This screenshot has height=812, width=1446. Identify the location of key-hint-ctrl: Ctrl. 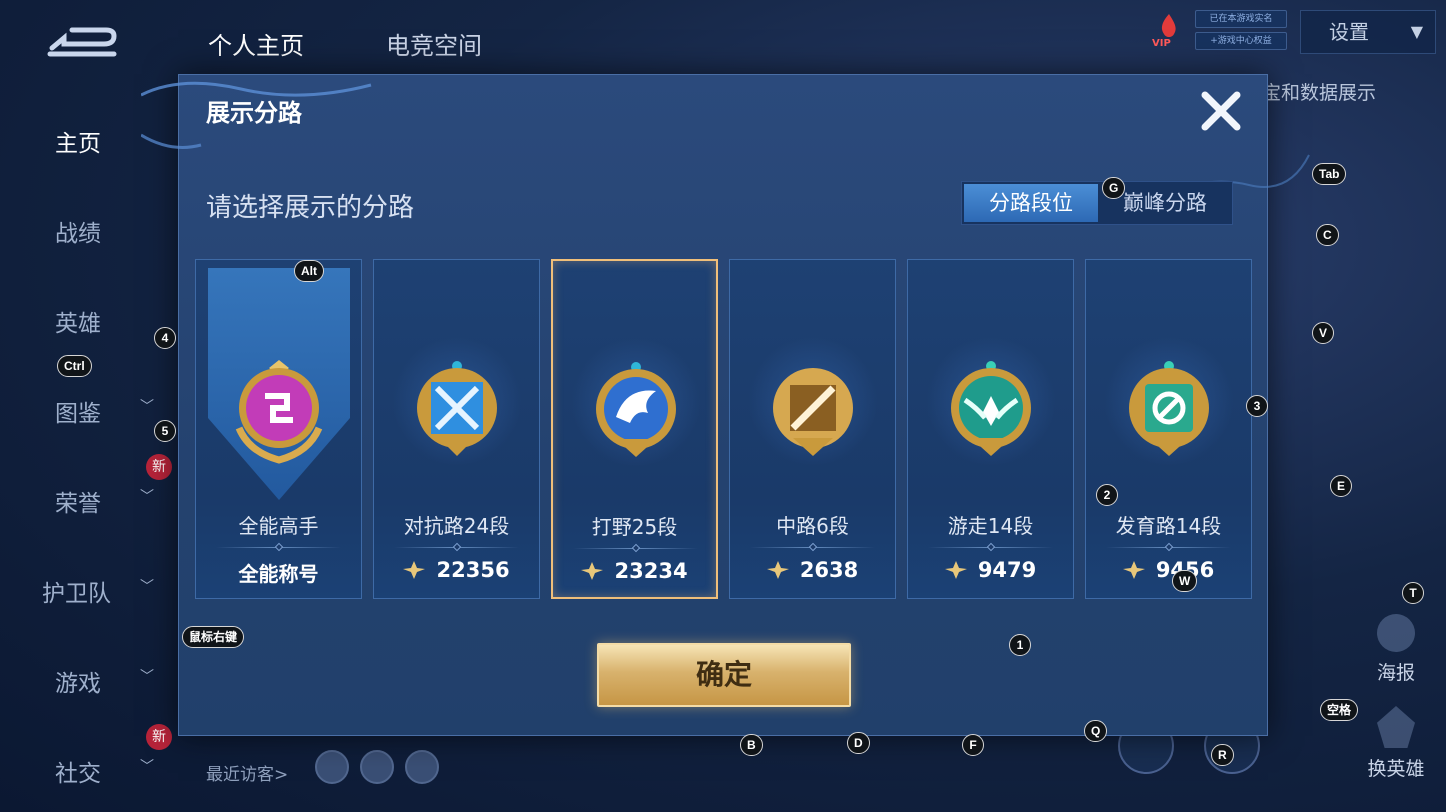
(74, 366).